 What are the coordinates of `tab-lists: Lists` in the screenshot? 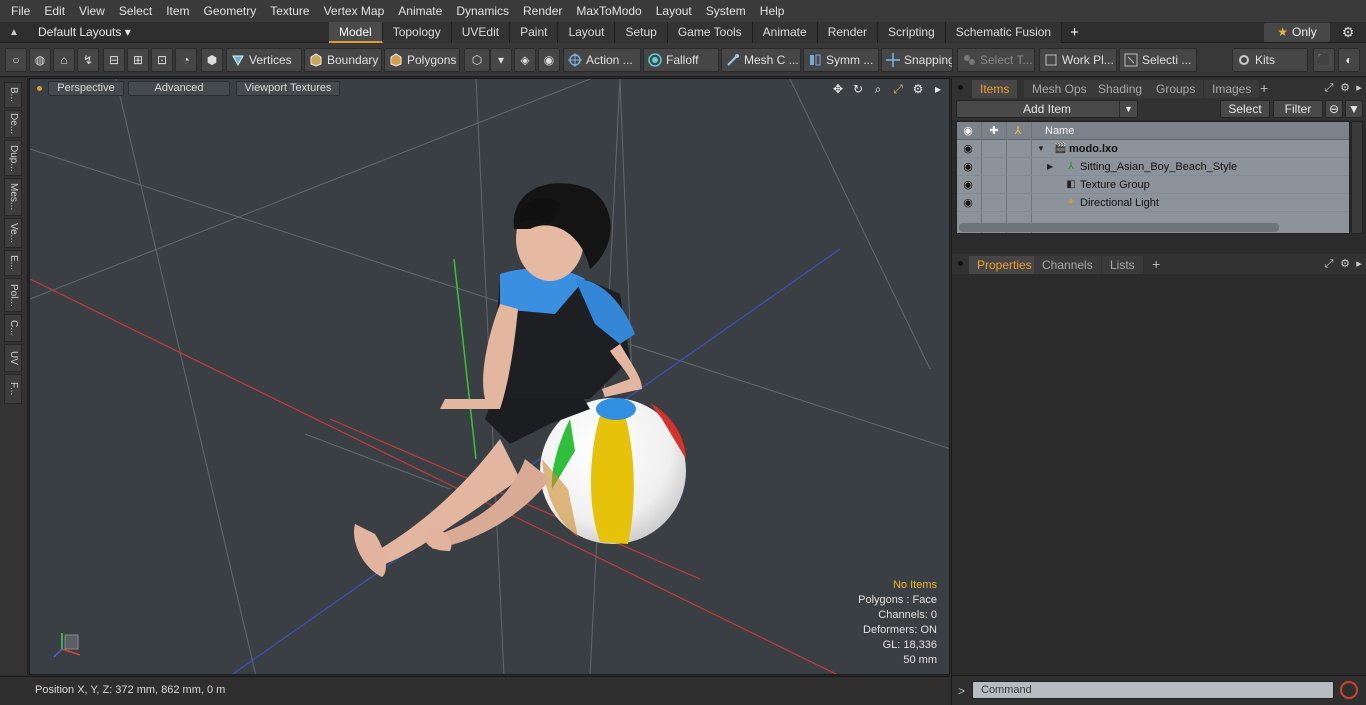 It's located at (1122, 265).